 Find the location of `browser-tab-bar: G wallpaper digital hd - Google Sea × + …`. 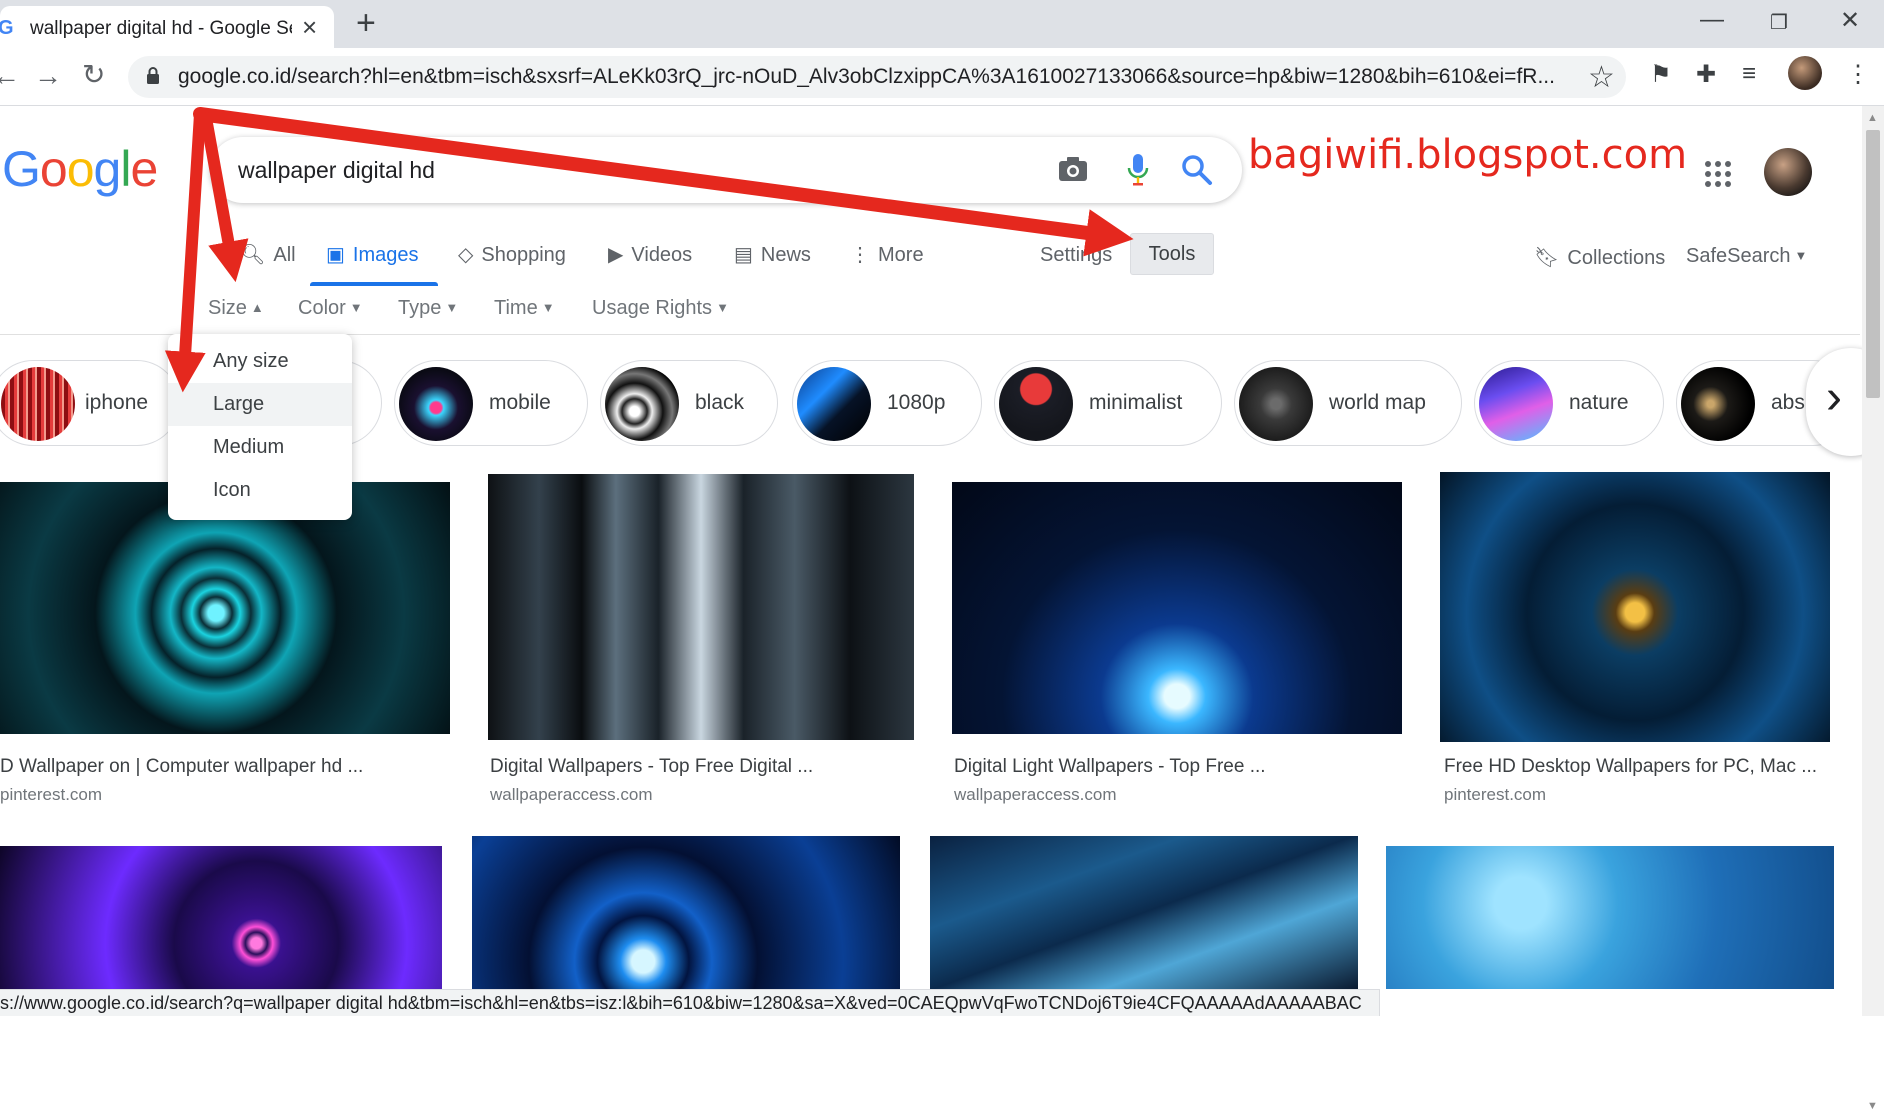

browser-tab-bar: G wallpaper digital hd - Google Sea × + … is located at coordinates (942, 24).